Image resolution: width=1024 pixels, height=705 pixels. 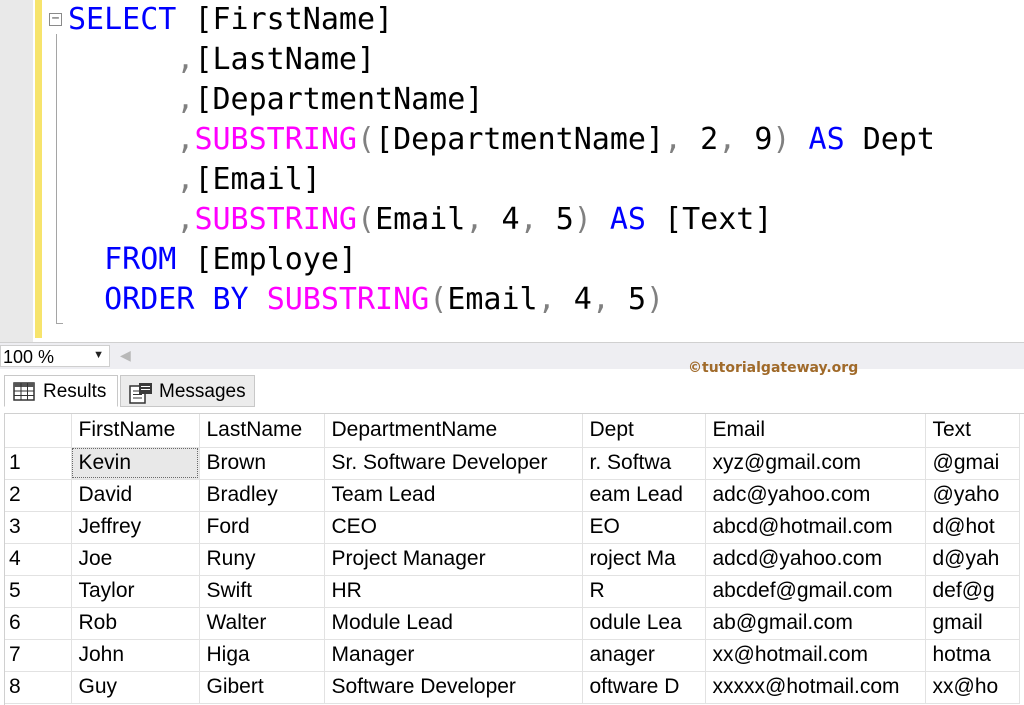 What do you see at coordinates (644, 655) in the screenshot?
I see `table-cell: anager` at bounding box center [644, 655].